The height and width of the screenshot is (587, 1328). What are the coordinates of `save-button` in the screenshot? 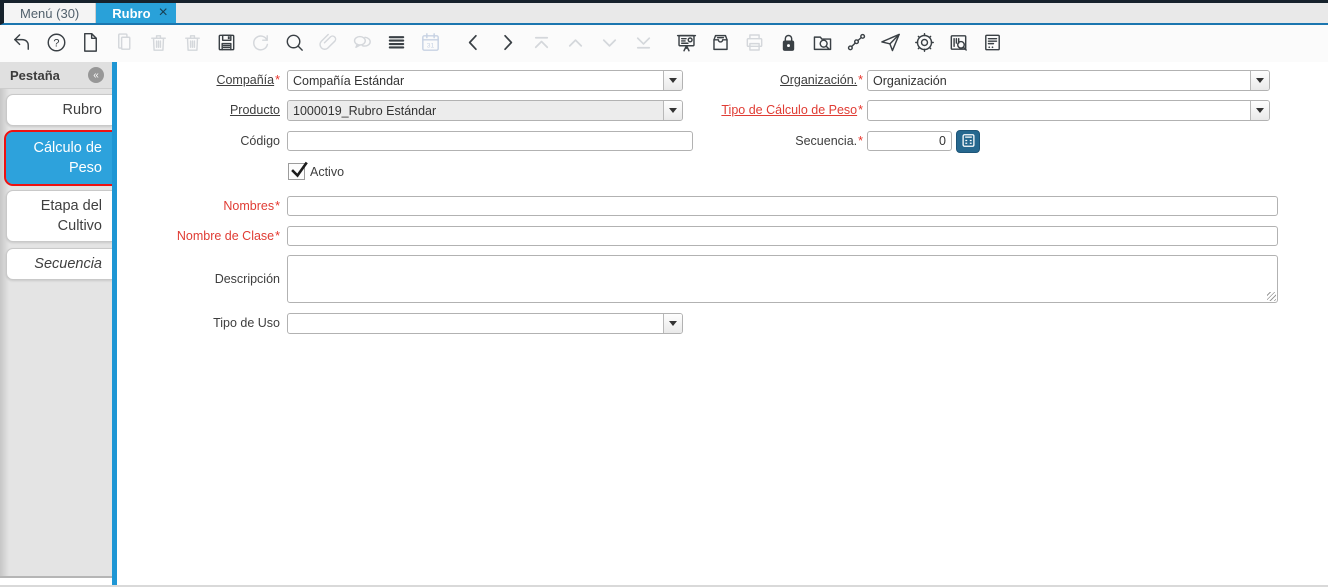 It's located at (226, 44).